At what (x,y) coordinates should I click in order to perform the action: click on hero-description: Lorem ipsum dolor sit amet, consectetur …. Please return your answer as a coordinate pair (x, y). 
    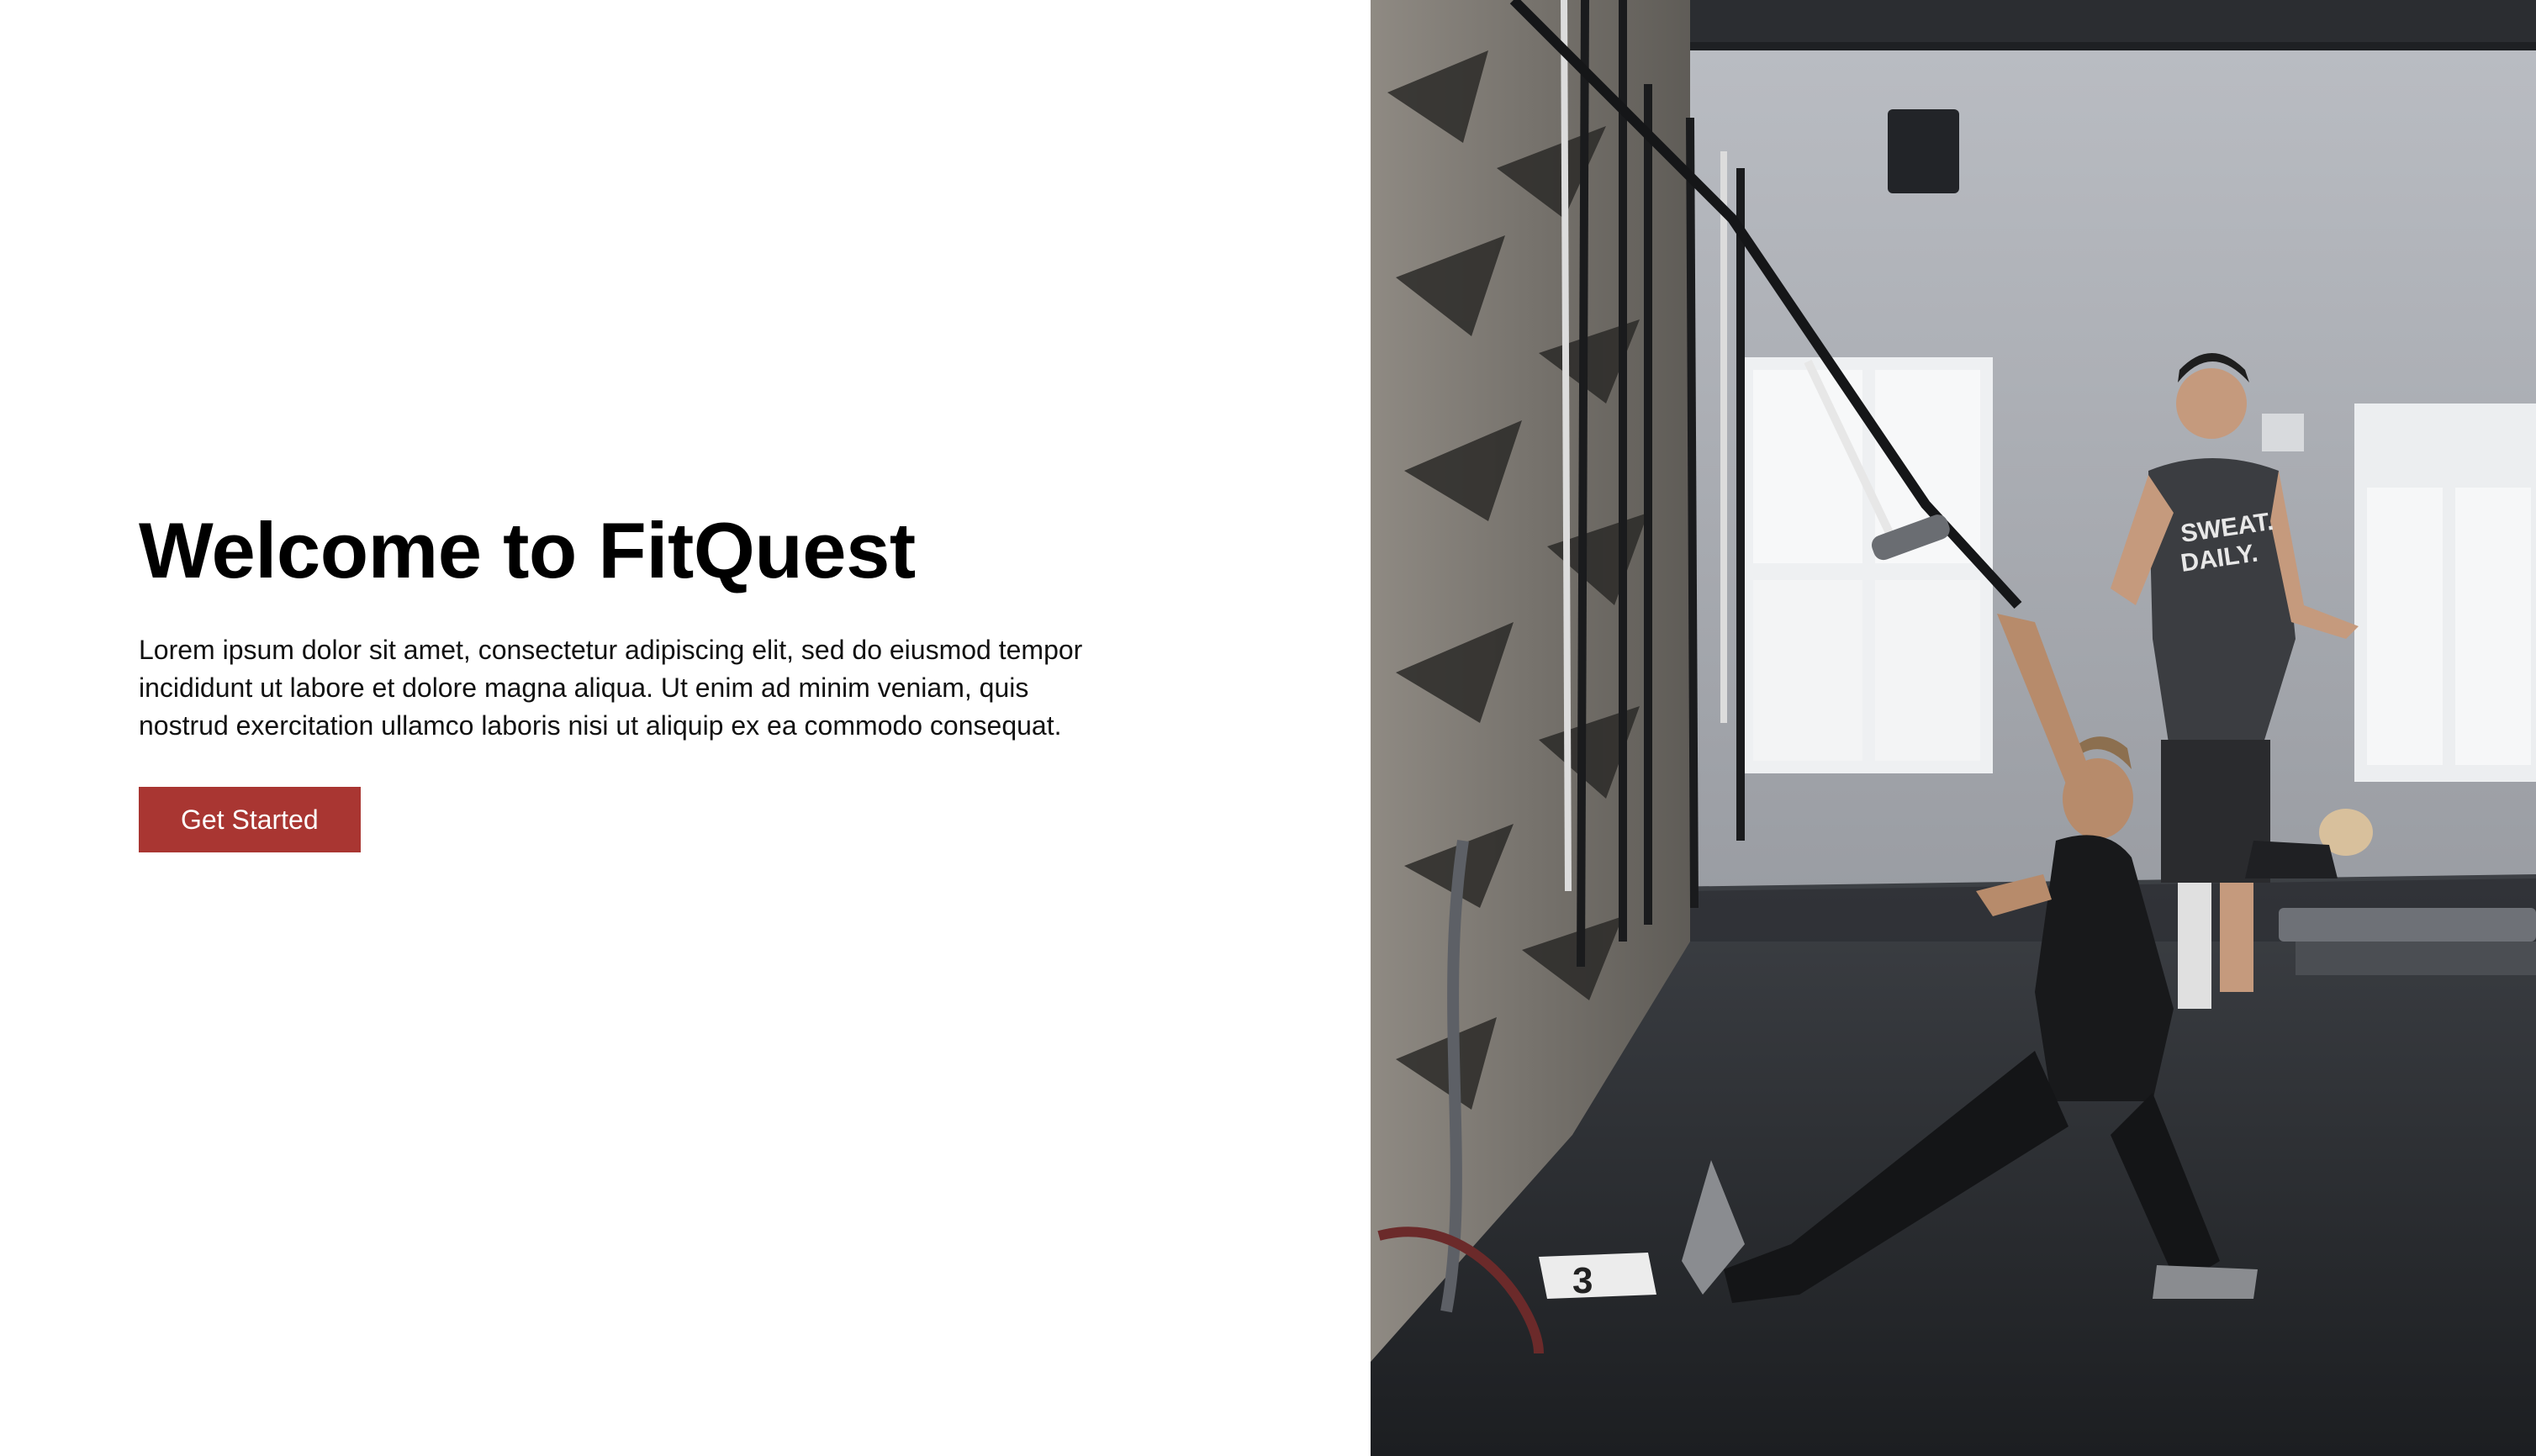
    Looking at the image, I should click on (611, 688).